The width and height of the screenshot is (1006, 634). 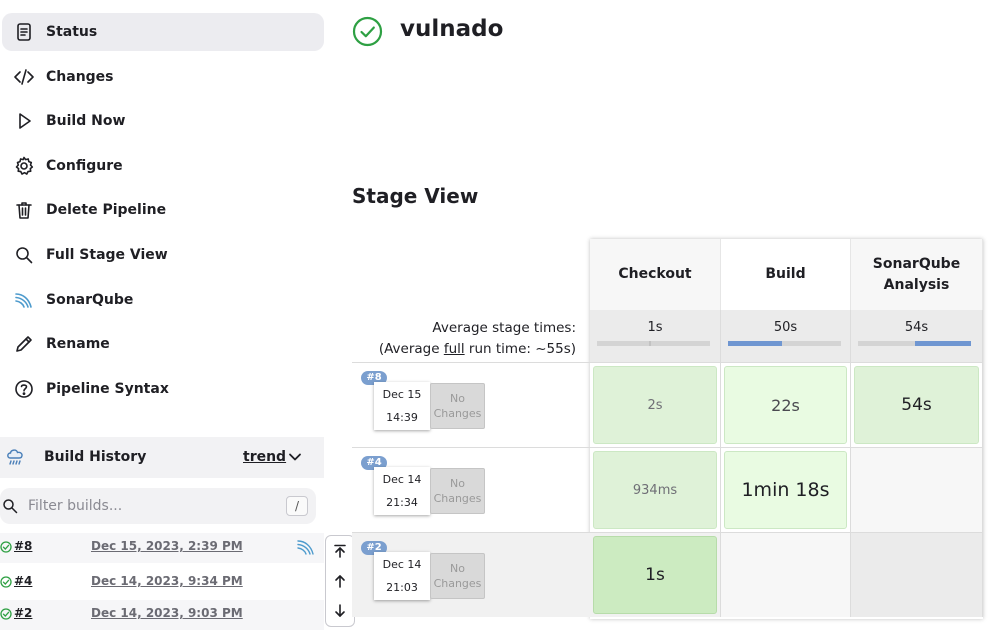 I want to click on run-date-time: 21:34, so click(x=402, y=502).